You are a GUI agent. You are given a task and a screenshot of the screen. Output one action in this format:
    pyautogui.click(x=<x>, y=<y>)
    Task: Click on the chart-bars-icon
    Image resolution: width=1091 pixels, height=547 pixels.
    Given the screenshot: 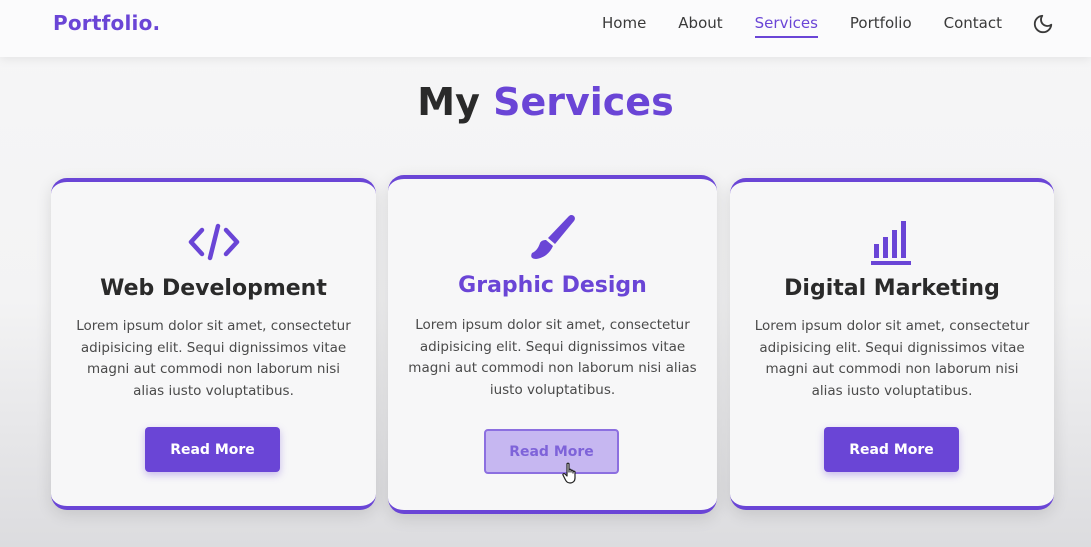 What is the action you would take?
    pyautogui.click(x=892, y=242)
    